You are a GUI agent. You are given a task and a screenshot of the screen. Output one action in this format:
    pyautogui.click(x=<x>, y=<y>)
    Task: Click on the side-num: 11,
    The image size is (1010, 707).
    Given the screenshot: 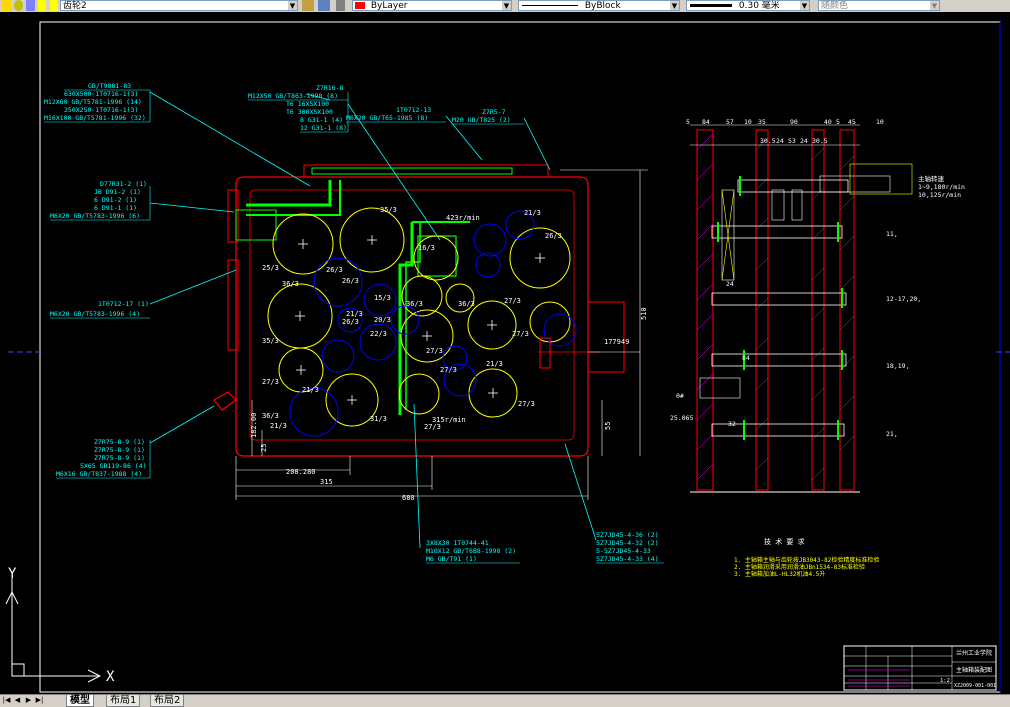 What is the action you would take?
    pyautogui.click(x=892, y=234)
    